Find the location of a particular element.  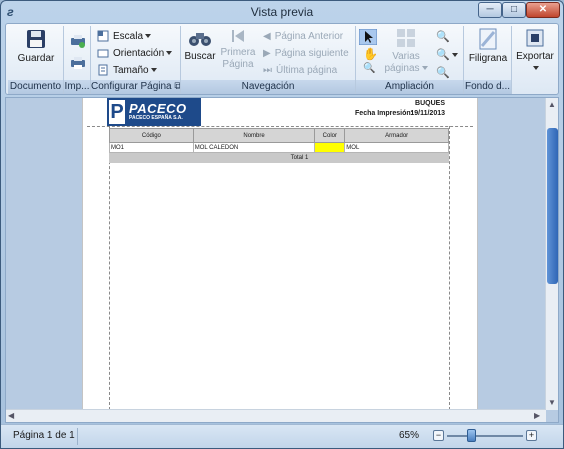

company-logo: P PACECO PACECO ESPAÑA S.A. is located at coordinates (154, 112).